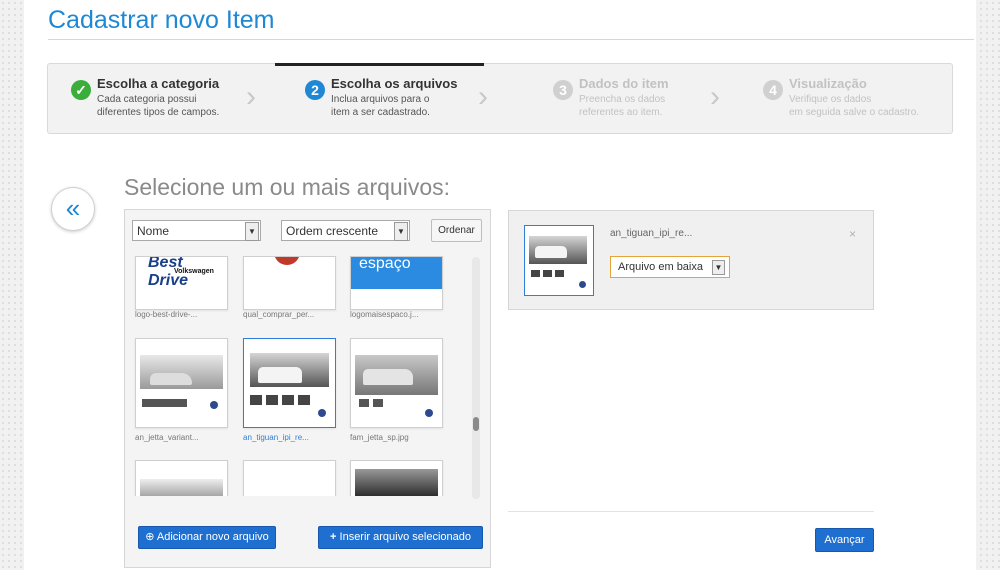  Describe the element at coordinates (624, 83) in the screenshot. I see `step-title: Dados do item` at that location.